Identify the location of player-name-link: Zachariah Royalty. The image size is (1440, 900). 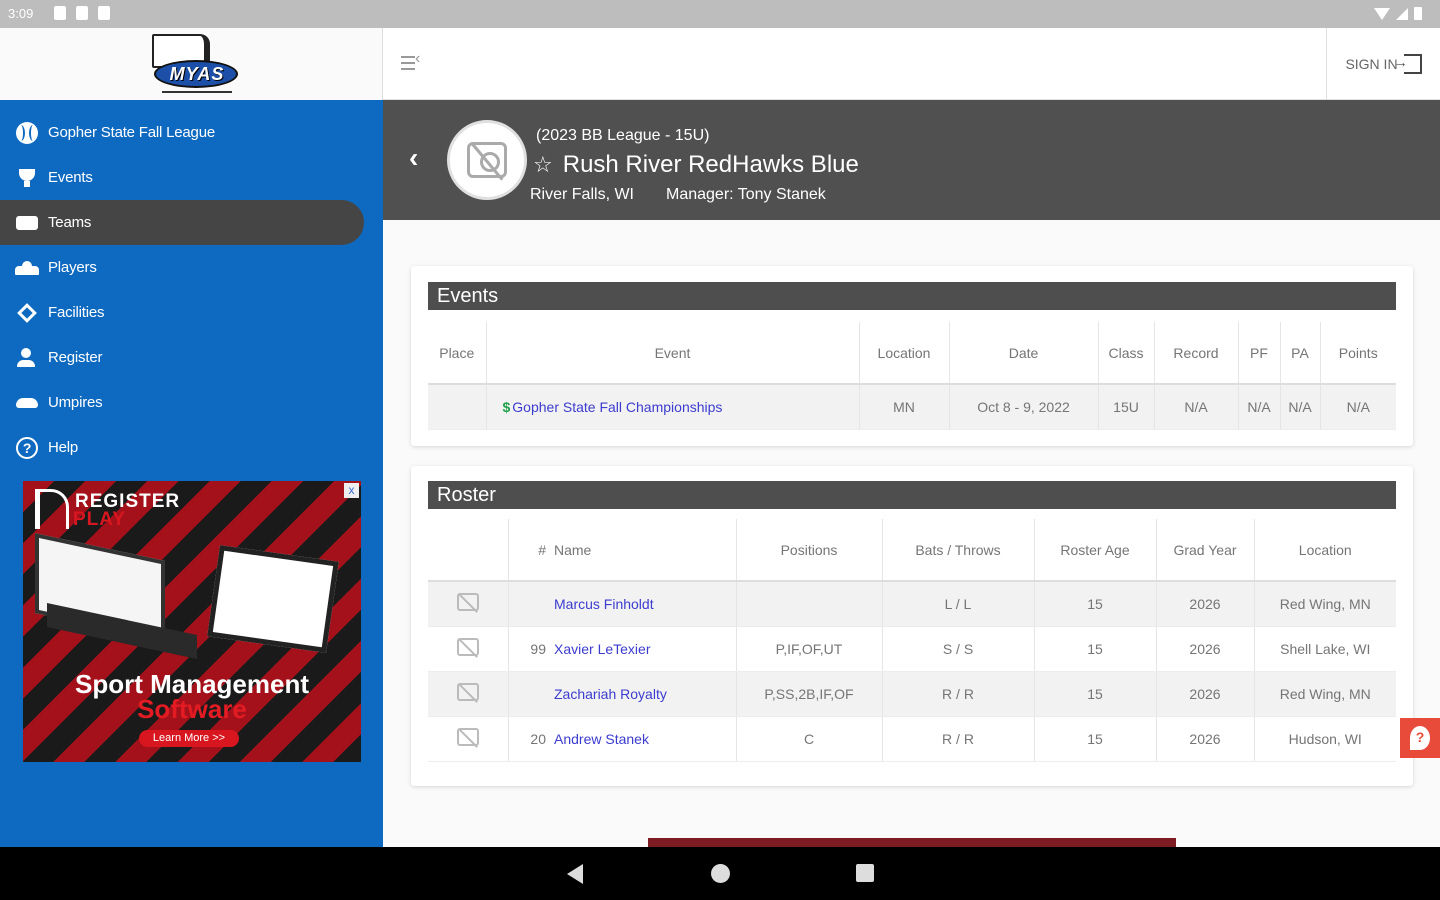
(642, 694).